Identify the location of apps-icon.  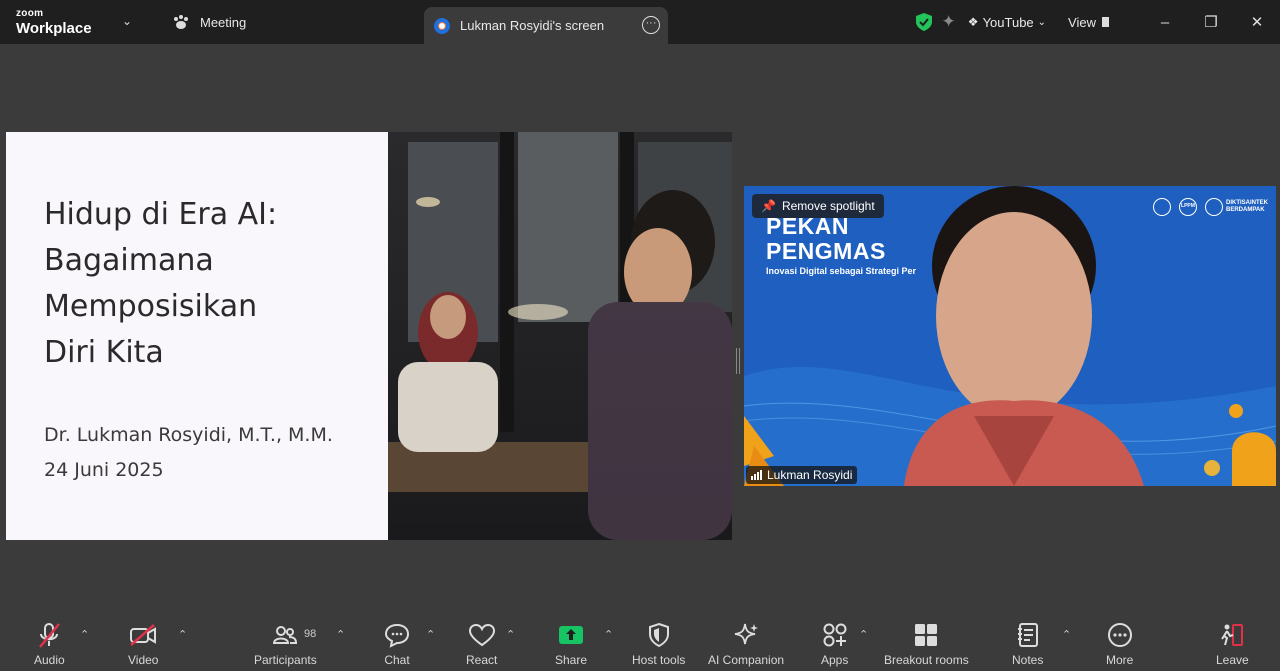
(835, 635).